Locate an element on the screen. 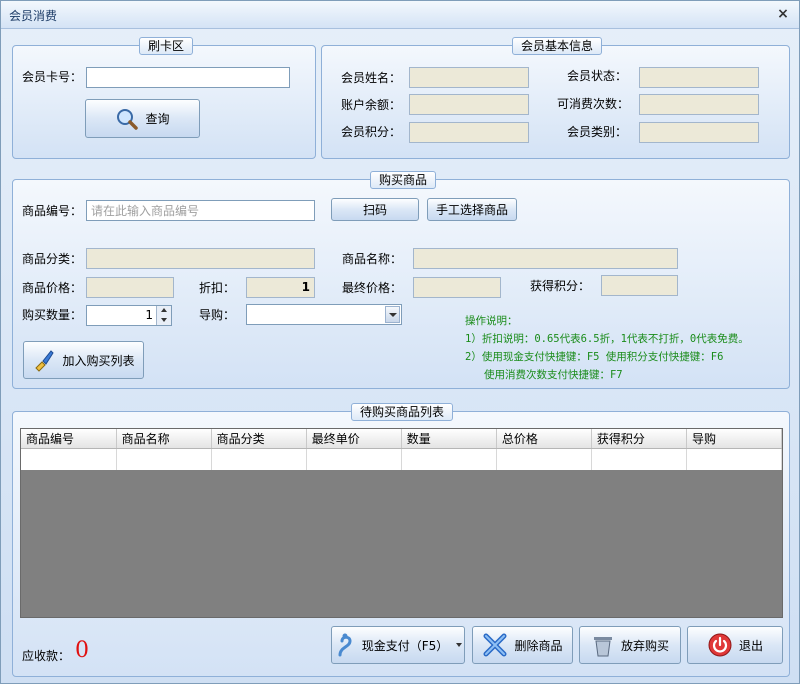 The image size is (800, 684). instructions-line-2: 2）使用现金支付快捷键：F5 使用积分支付快捷键：F6 is located at coordinates (594, 357).